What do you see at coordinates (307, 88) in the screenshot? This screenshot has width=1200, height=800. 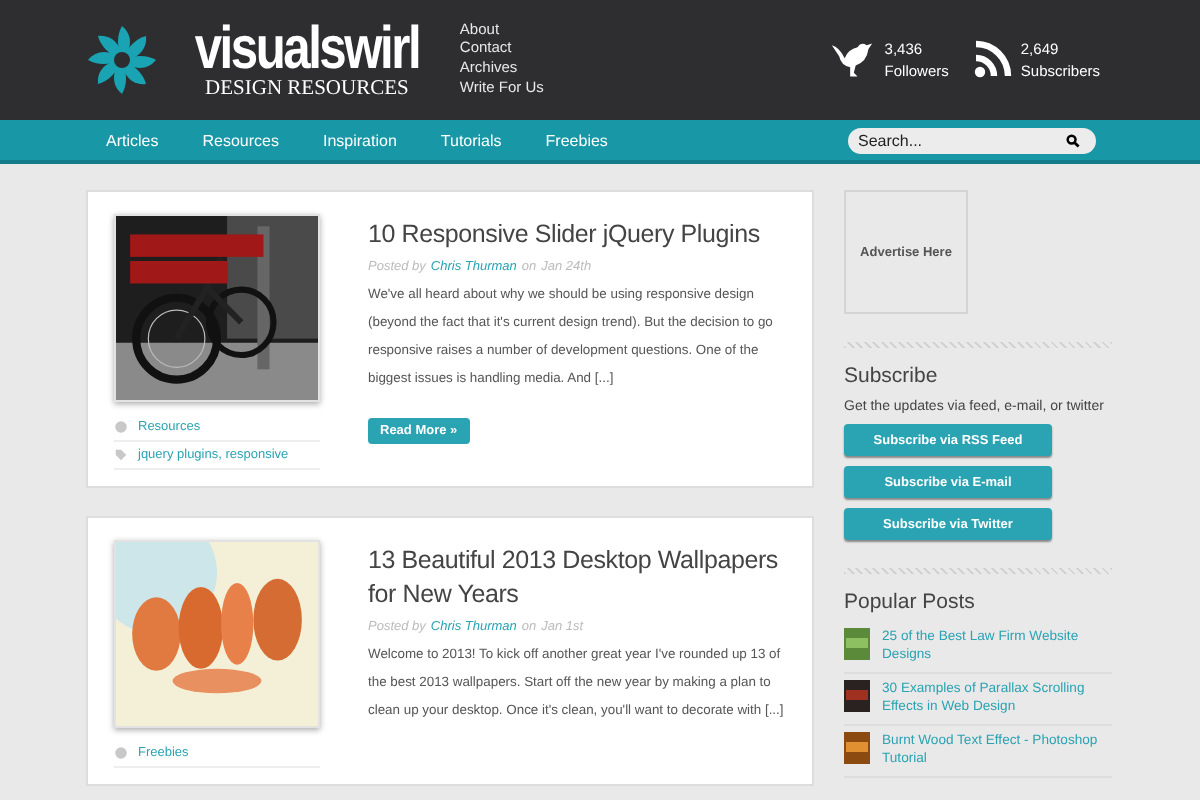 I see `logo-tagline: DESIGN RESOURCES` at bounding box center [307, 88].